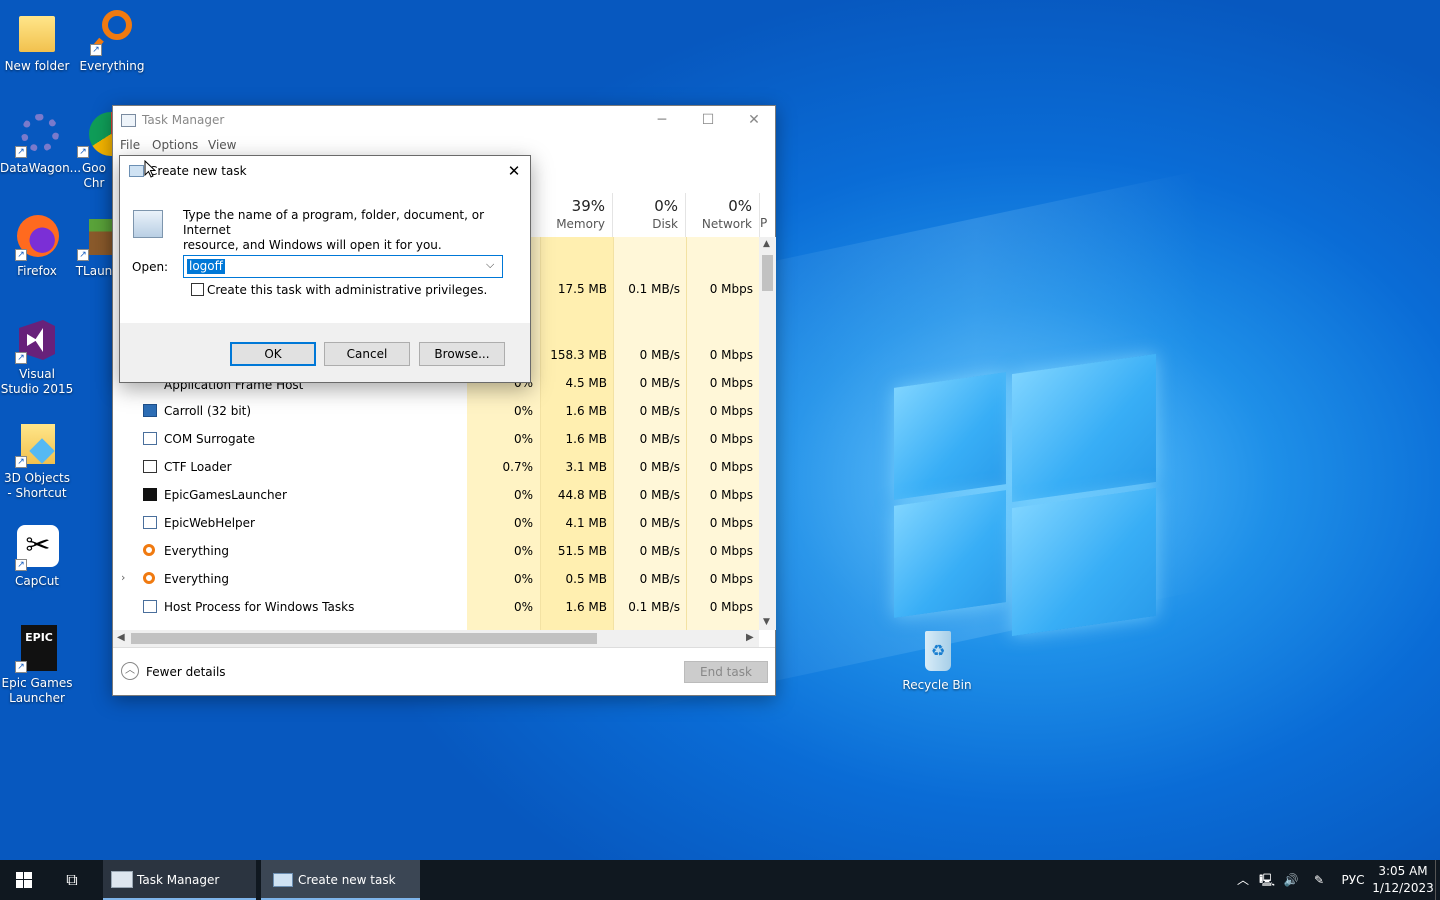  What do you see at coordinates (340, 880) in the screenshot?
I see `taskbar-app-create-new-task: Create new task` at bounding box center [340, 880].